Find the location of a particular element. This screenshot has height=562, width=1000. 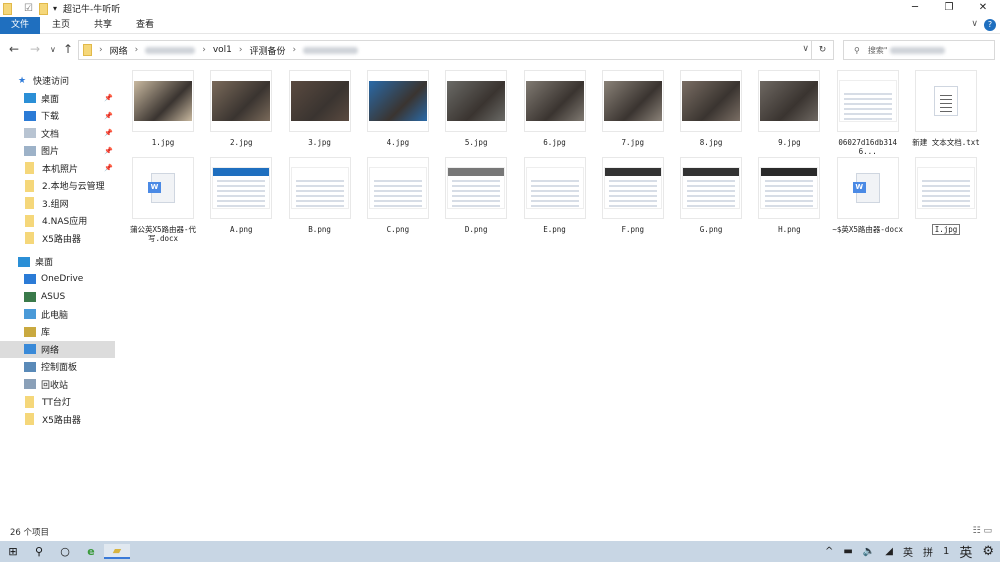

file-item: D.png is located at coordinates (476, 195).